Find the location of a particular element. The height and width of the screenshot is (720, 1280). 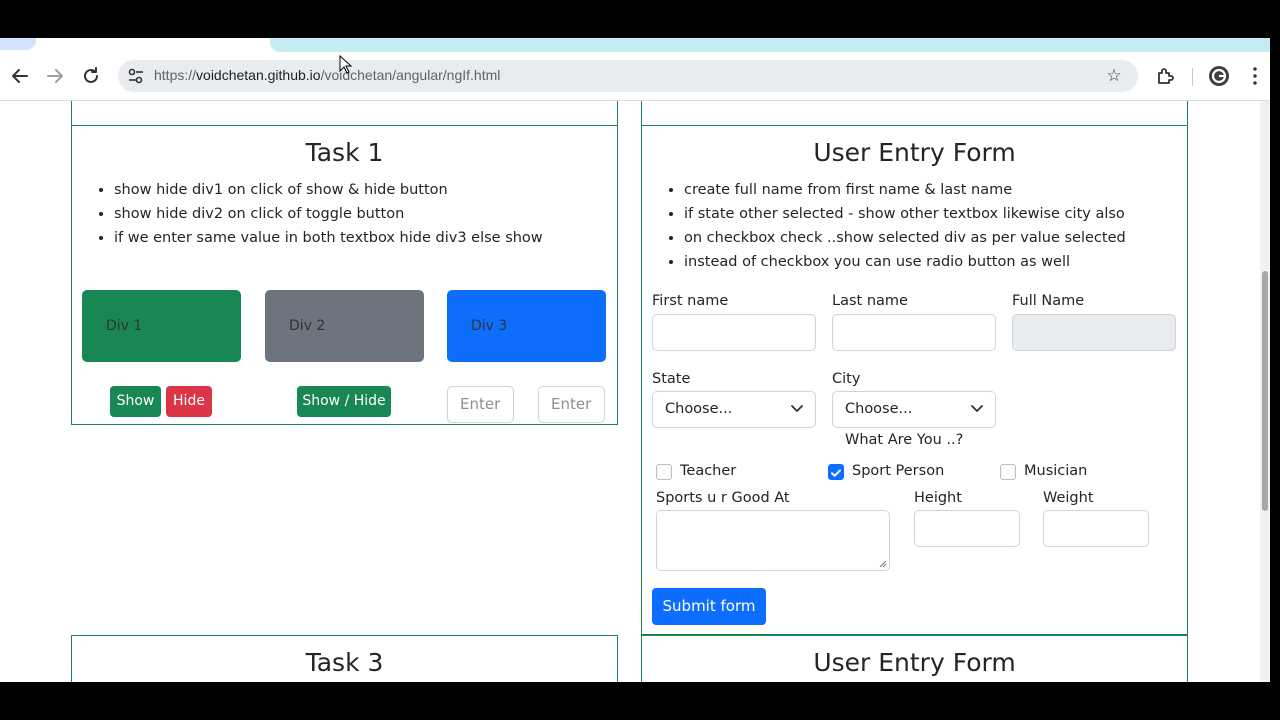

bookmark-star-icon: ☆ is located at coordinates (1114, 76).